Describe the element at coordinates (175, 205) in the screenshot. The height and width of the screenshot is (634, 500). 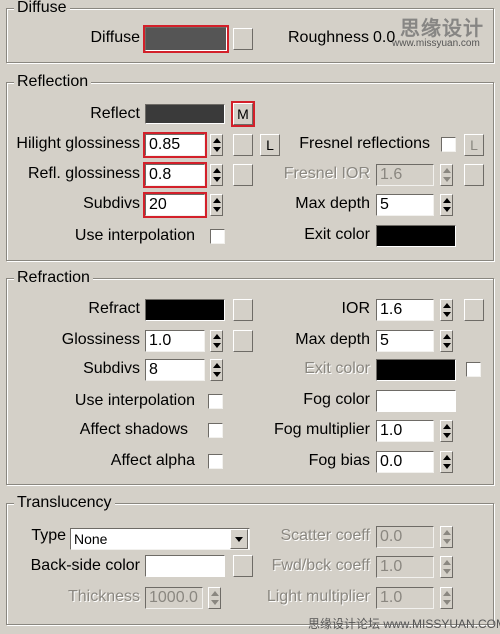
I see `reflection-subdivs-input: 20` at that location.